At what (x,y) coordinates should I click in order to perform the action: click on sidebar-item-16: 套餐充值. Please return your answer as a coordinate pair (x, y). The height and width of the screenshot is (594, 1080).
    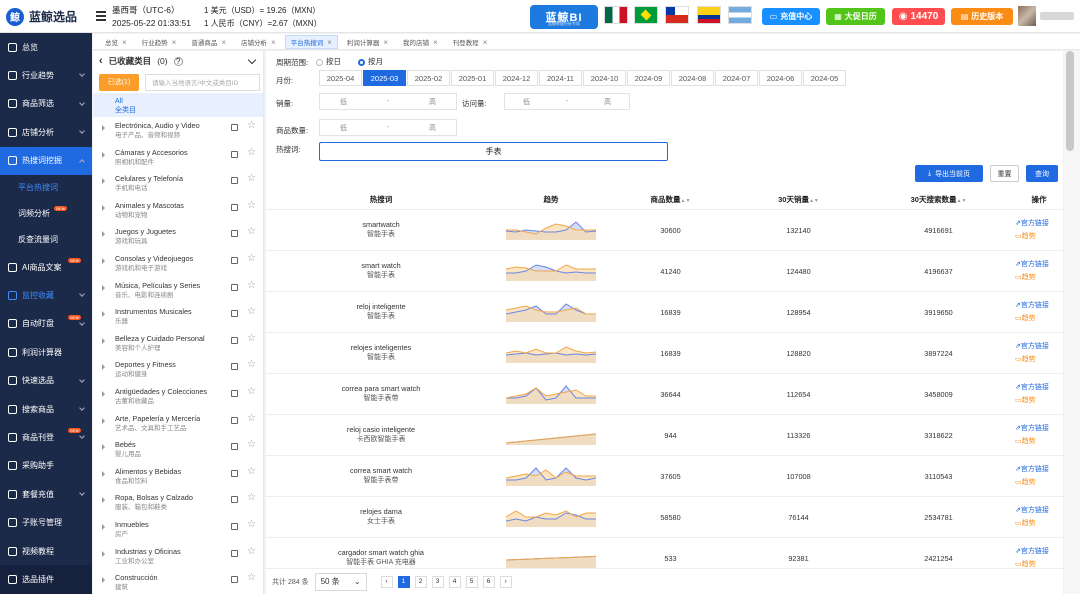
    Looking at the image, I should click on (46, 494).